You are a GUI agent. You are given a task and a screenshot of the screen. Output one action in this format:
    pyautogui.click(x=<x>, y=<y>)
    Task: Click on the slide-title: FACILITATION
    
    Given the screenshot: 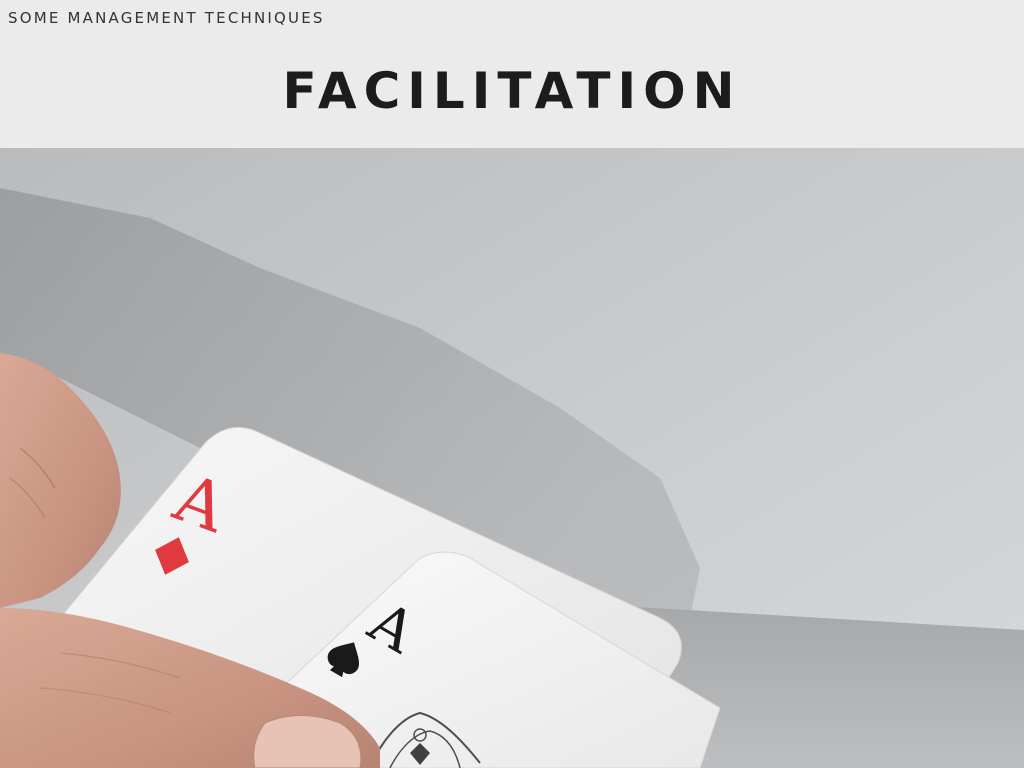 What is the action you would take?
    pyautogui.click(x=512, y=91)
    